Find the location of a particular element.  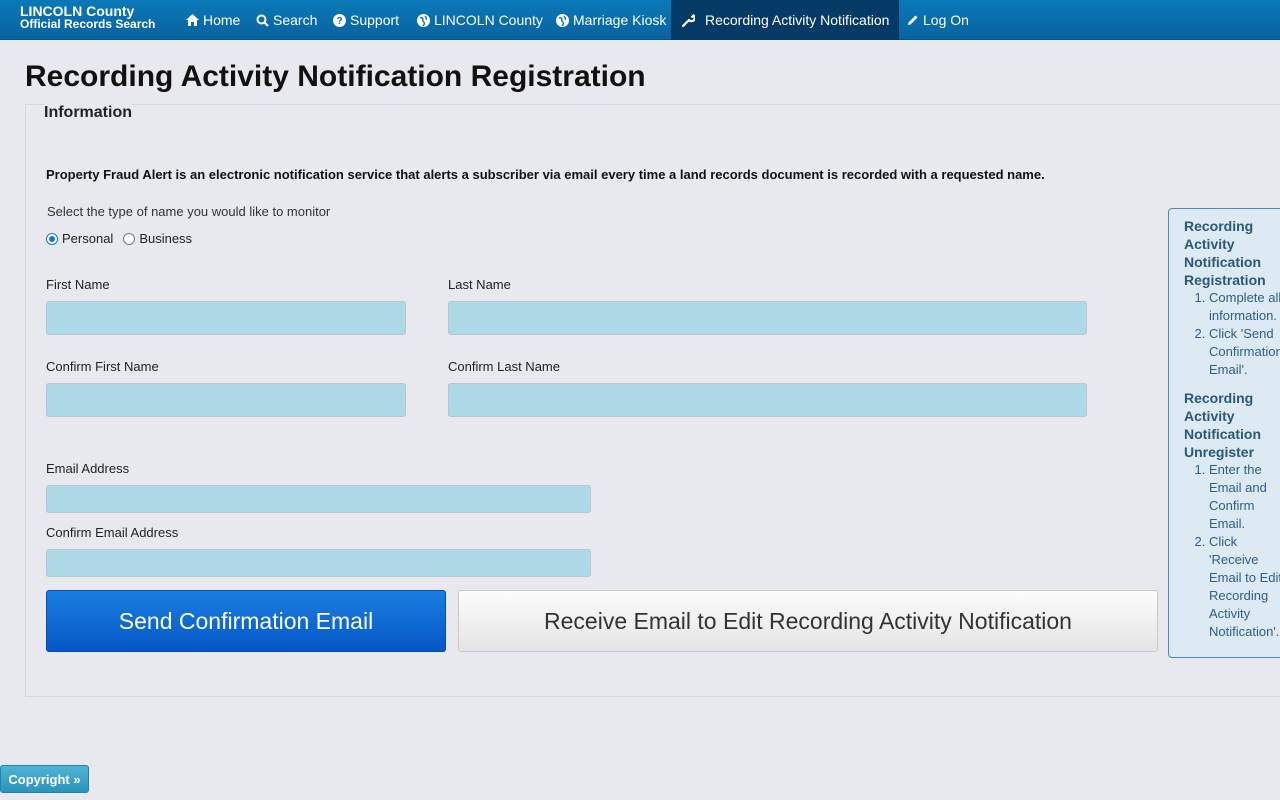

first-name-label: First Name is located at coordinates (78, 284).